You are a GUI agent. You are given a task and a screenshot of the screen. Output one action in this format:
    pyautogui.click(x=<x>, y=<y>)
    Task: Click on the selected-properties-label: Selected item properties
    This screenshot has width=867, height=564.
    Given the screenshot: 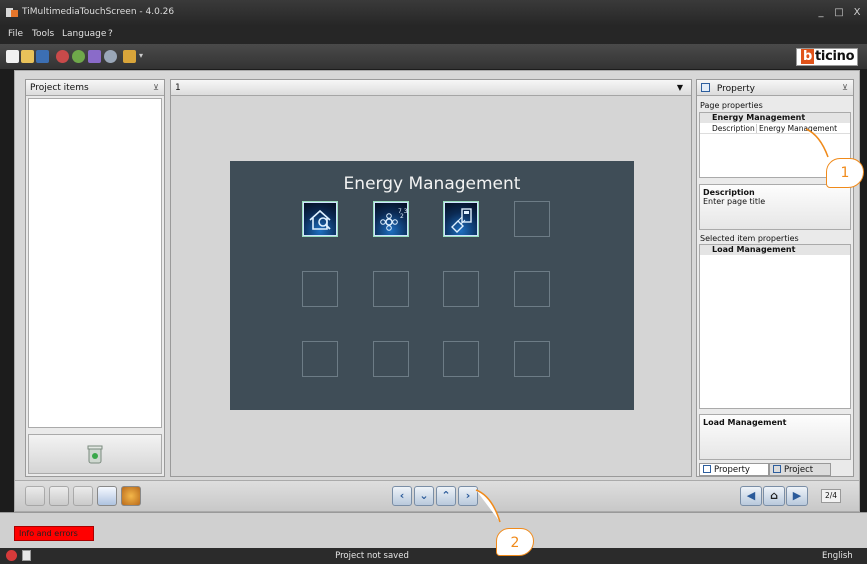 What is the action you would take?
    pyautogui.click(x=749, y=238)
    